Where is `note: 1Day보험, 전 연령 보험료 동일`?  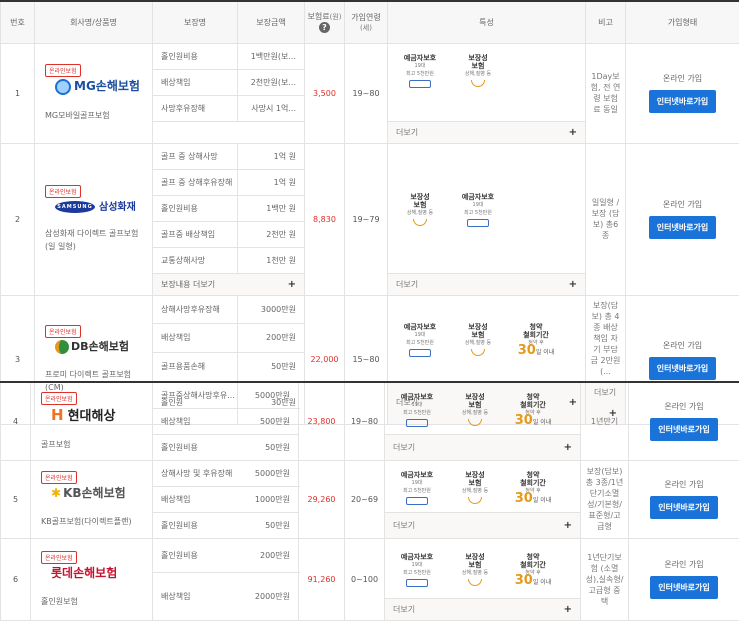
note: 1Day보험, 전 연령 보험료 동일 is located at coordinates (605, 93).